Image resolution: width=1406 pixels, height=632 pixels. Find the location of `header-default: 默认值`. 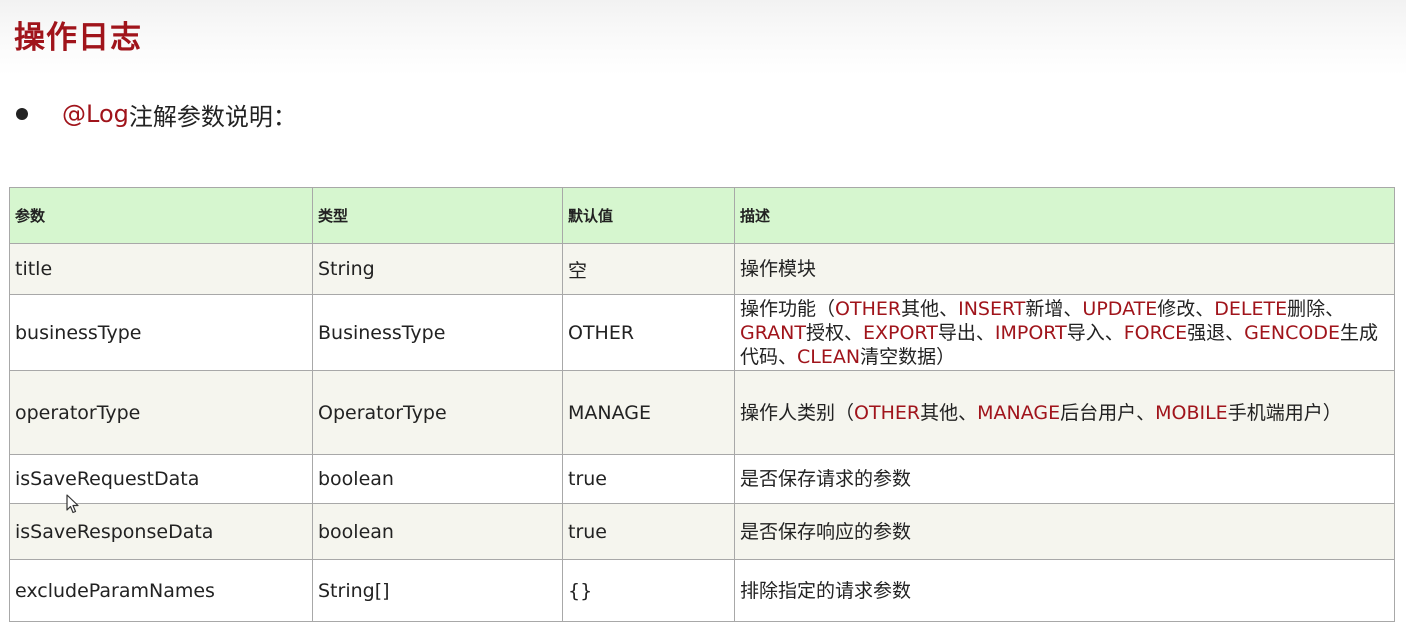

header-default: 默认值 is located at coordinates (648, 215).